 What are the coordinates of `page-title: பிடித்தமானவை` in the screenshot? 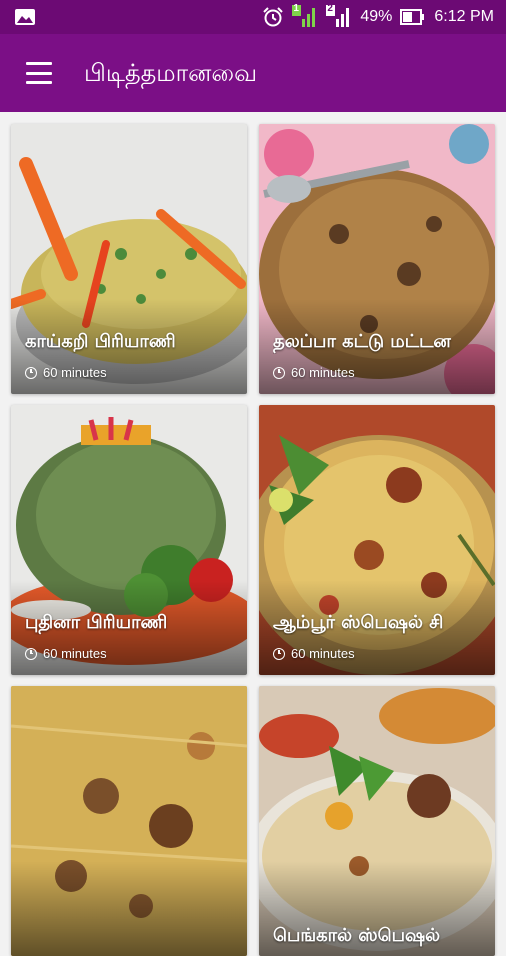 It's located at (171, 73).